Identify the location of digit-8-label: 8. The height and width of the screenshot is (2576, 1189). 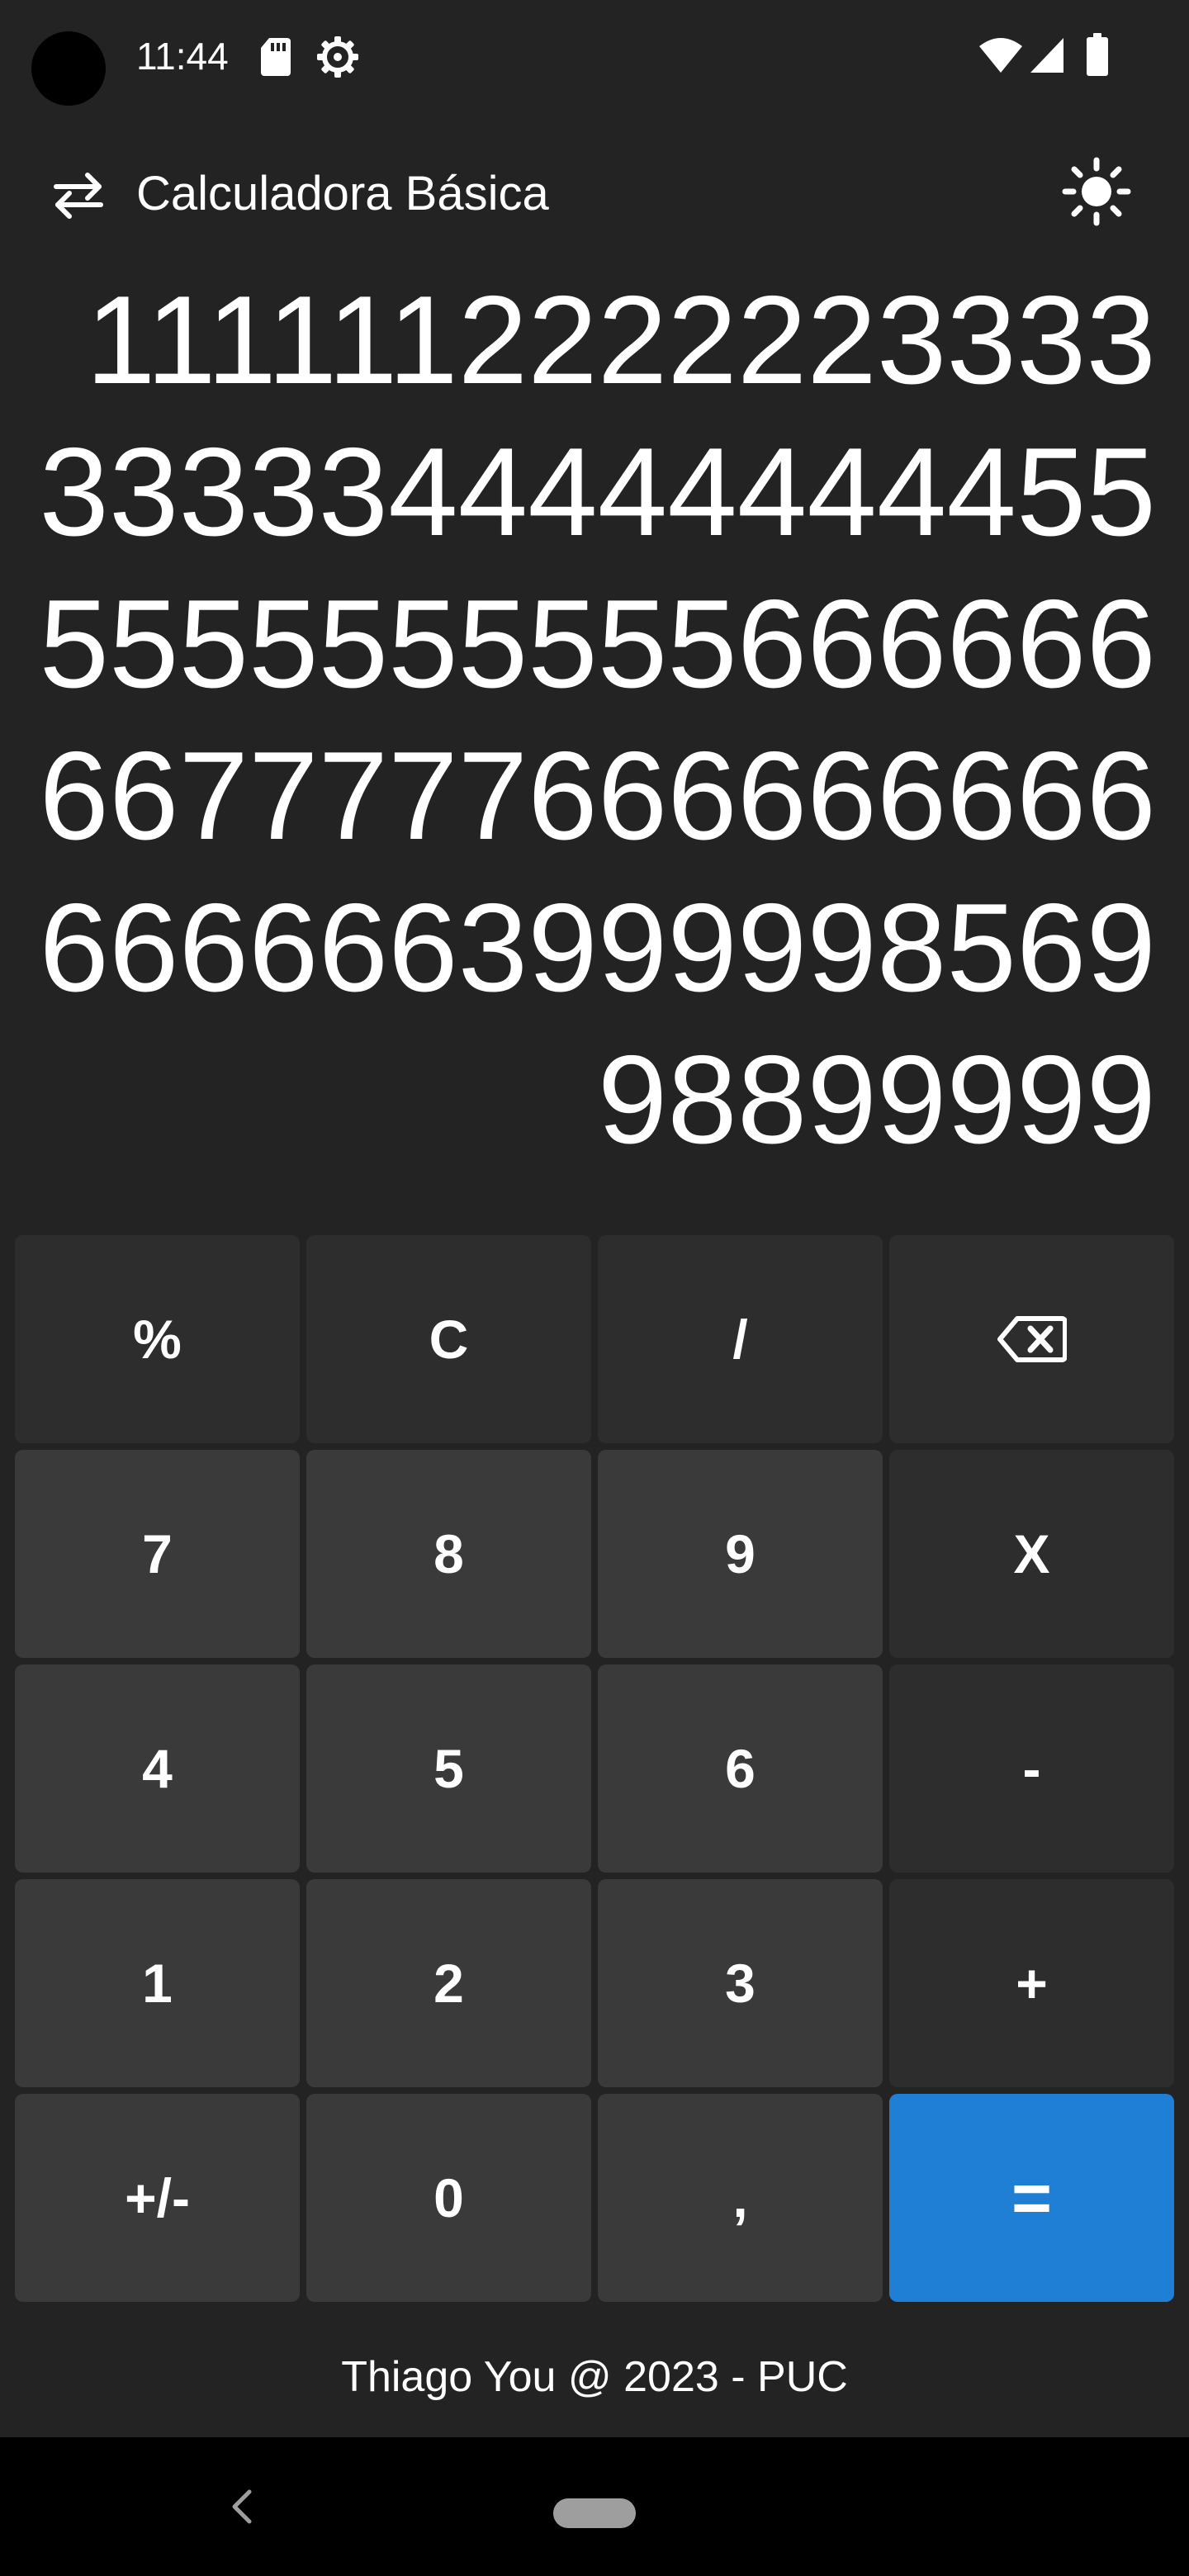
(448, 1553).